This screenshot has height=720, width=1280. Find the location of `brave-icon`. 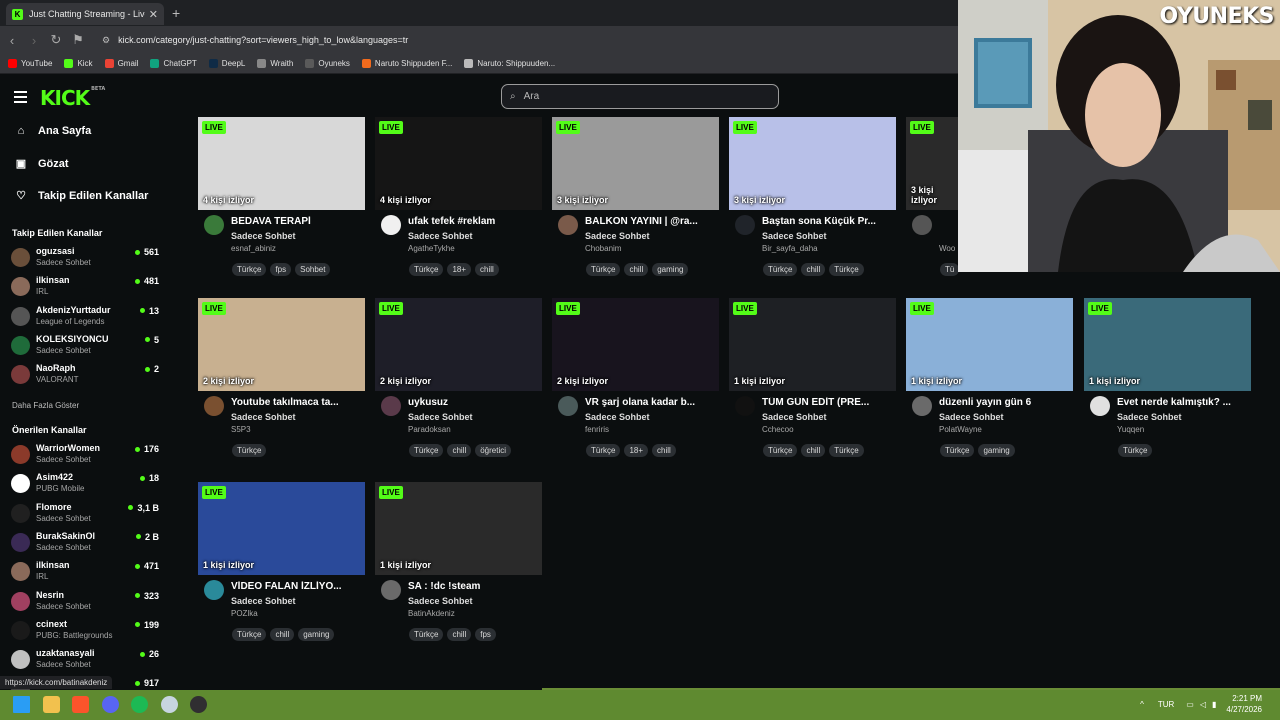

brave-icon is located at coordinates (80, 704).